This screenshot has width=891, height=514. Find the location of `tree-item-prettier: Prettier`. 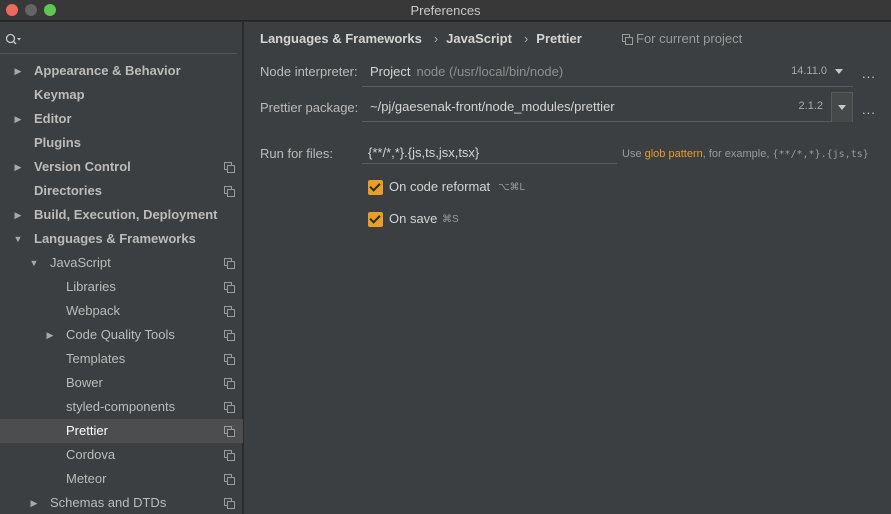

tree-item-prettier: Prettier is located at coordinates (121, 431).